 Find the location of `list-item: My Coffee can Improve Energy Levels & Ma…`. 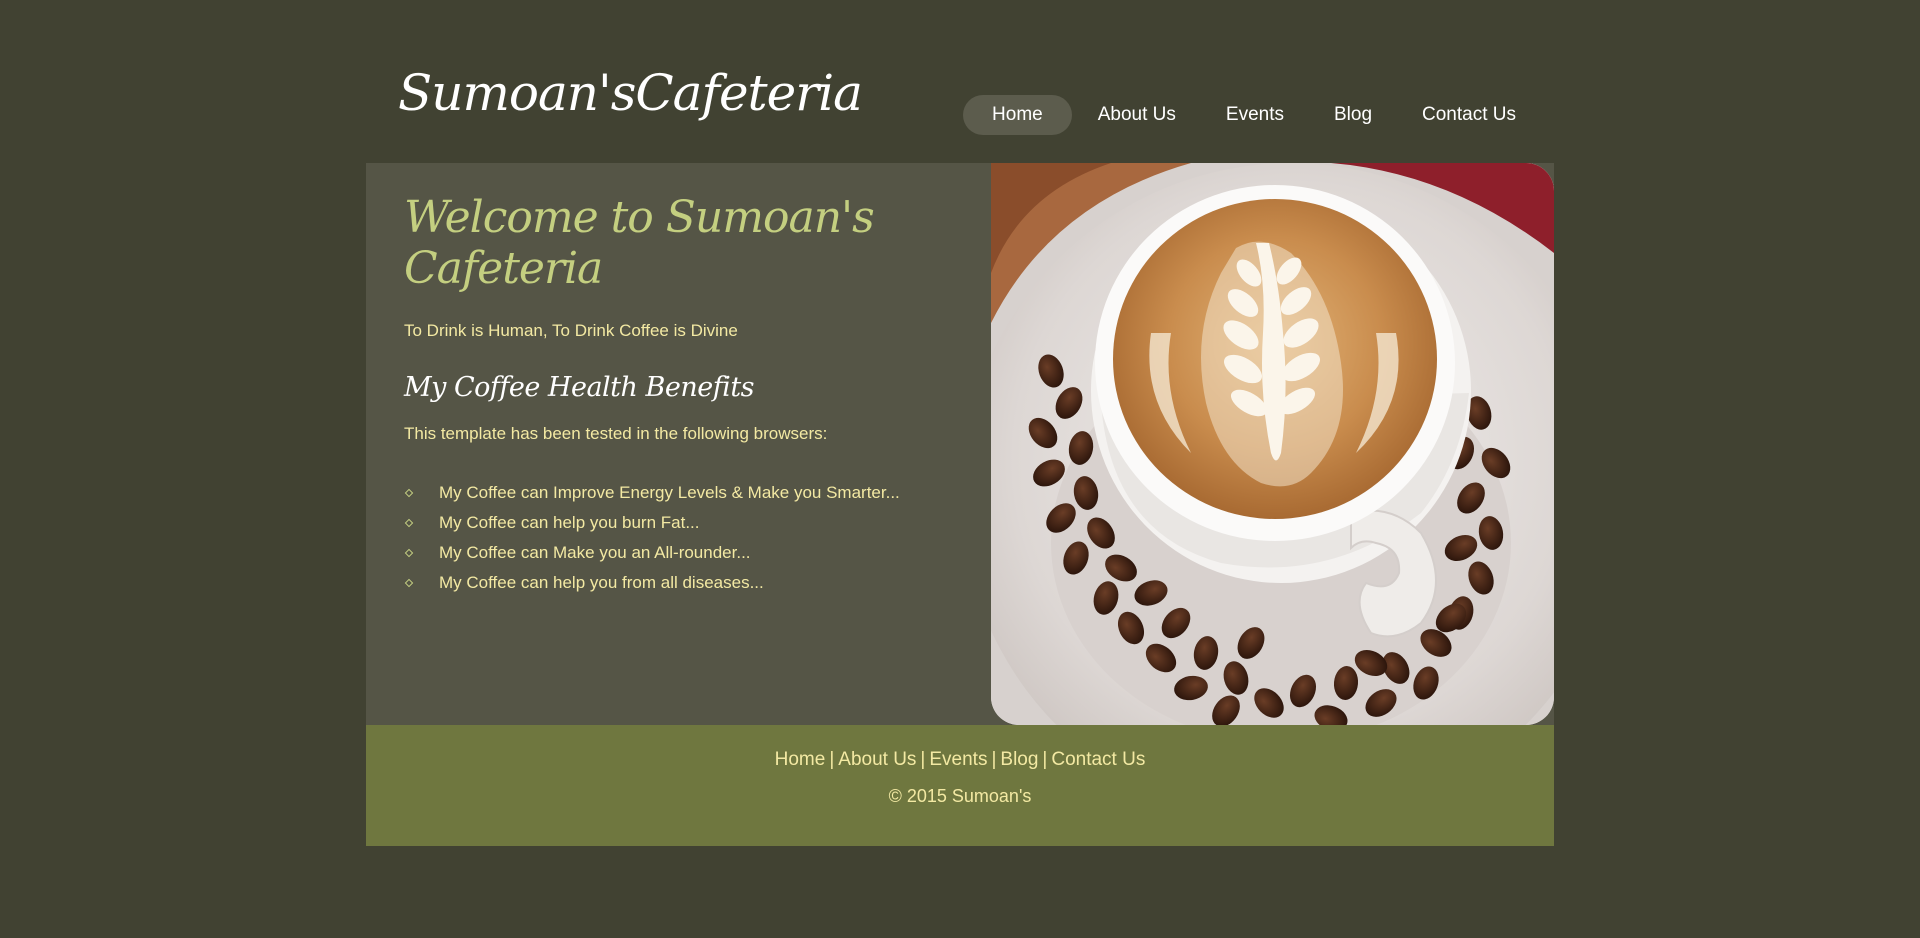

list-item: My Coffee can Improve Energy Levels & Ma… is located at coordinates (697, 493).